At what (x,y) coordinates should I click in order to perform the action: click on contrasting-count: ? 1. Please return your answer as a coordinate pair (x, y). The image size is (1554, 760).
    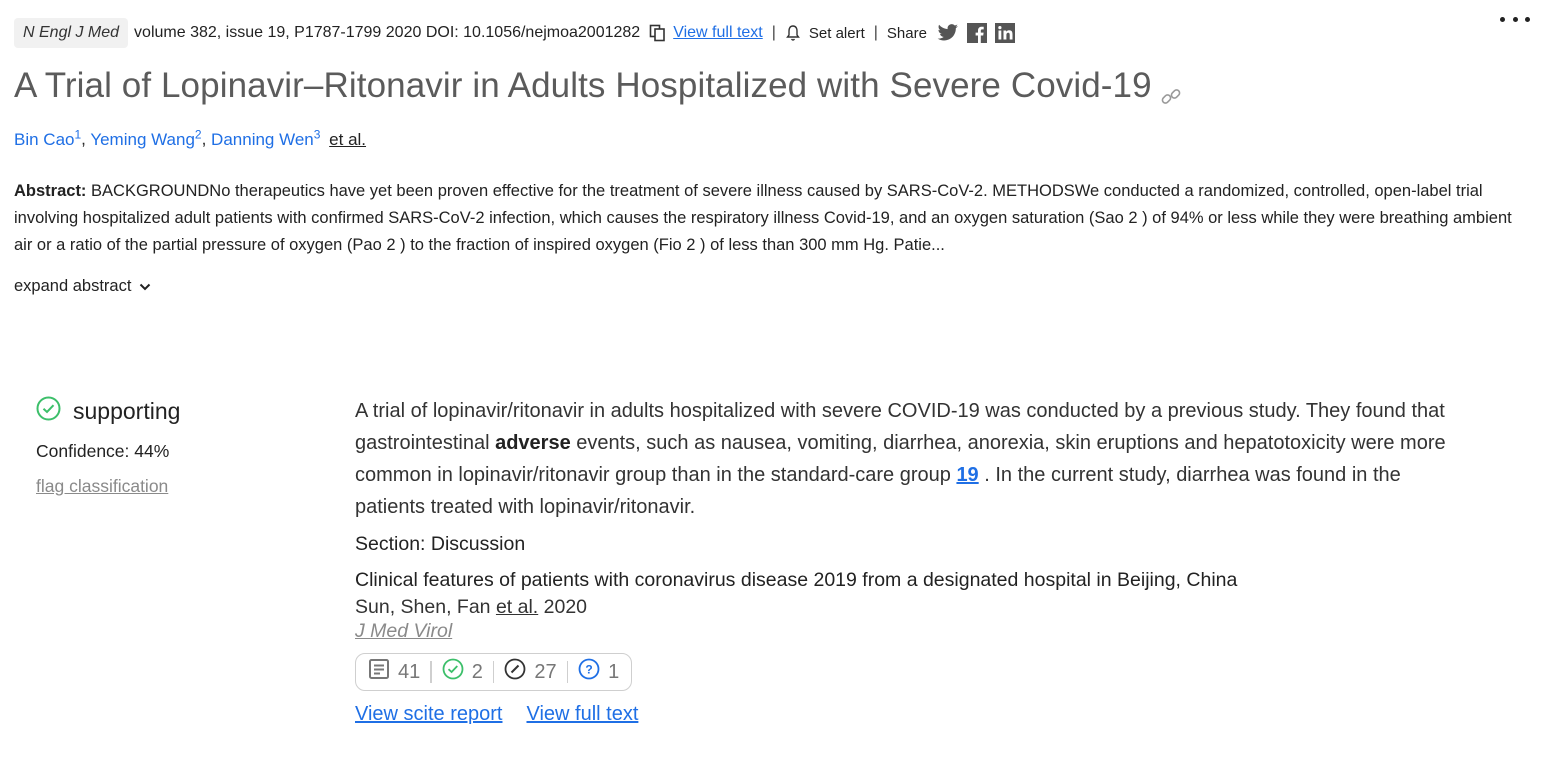
    Looking at the image, I should click on (598, 672).